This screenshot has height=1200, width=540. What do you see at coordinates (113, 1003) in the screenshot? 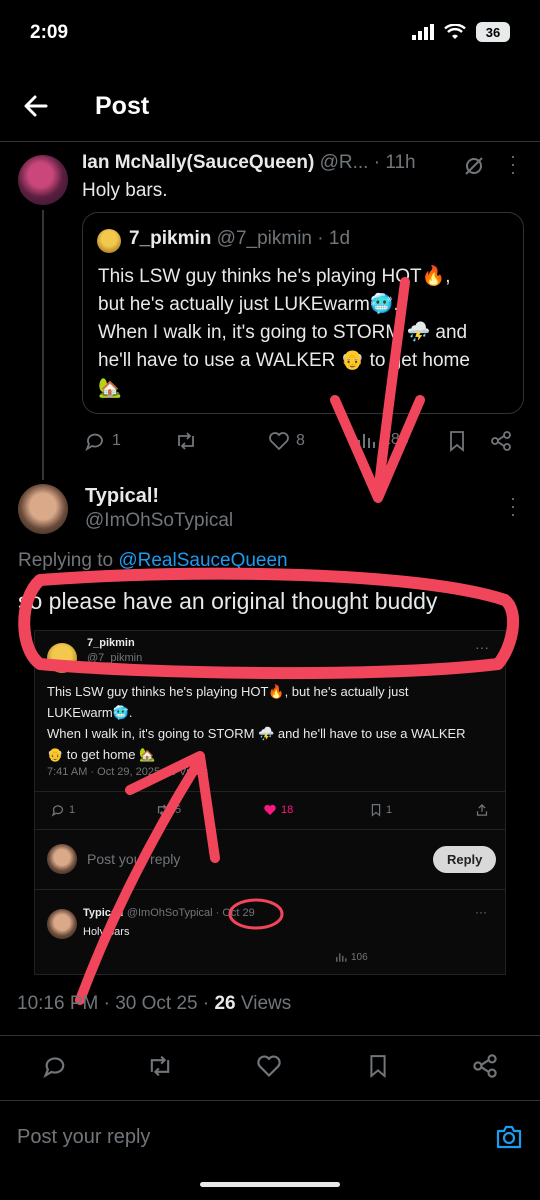
I see `post-timestamp: 10:16 PM · 30 Oct 25 ·` at bounding box center [113, 1003].